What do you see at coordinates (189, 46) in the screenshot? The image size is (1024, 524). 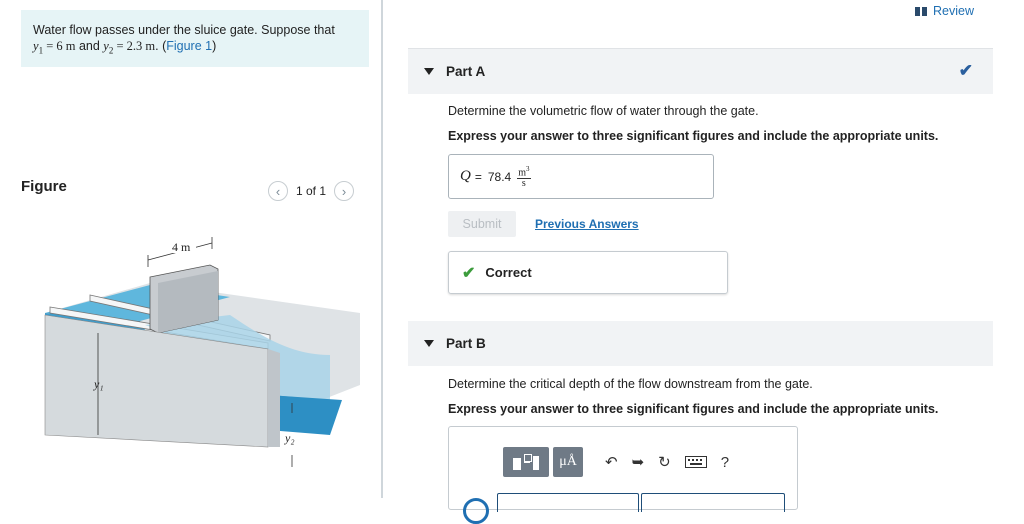 I see `figure-link: Figure 1` at bounding box center [189, 46].